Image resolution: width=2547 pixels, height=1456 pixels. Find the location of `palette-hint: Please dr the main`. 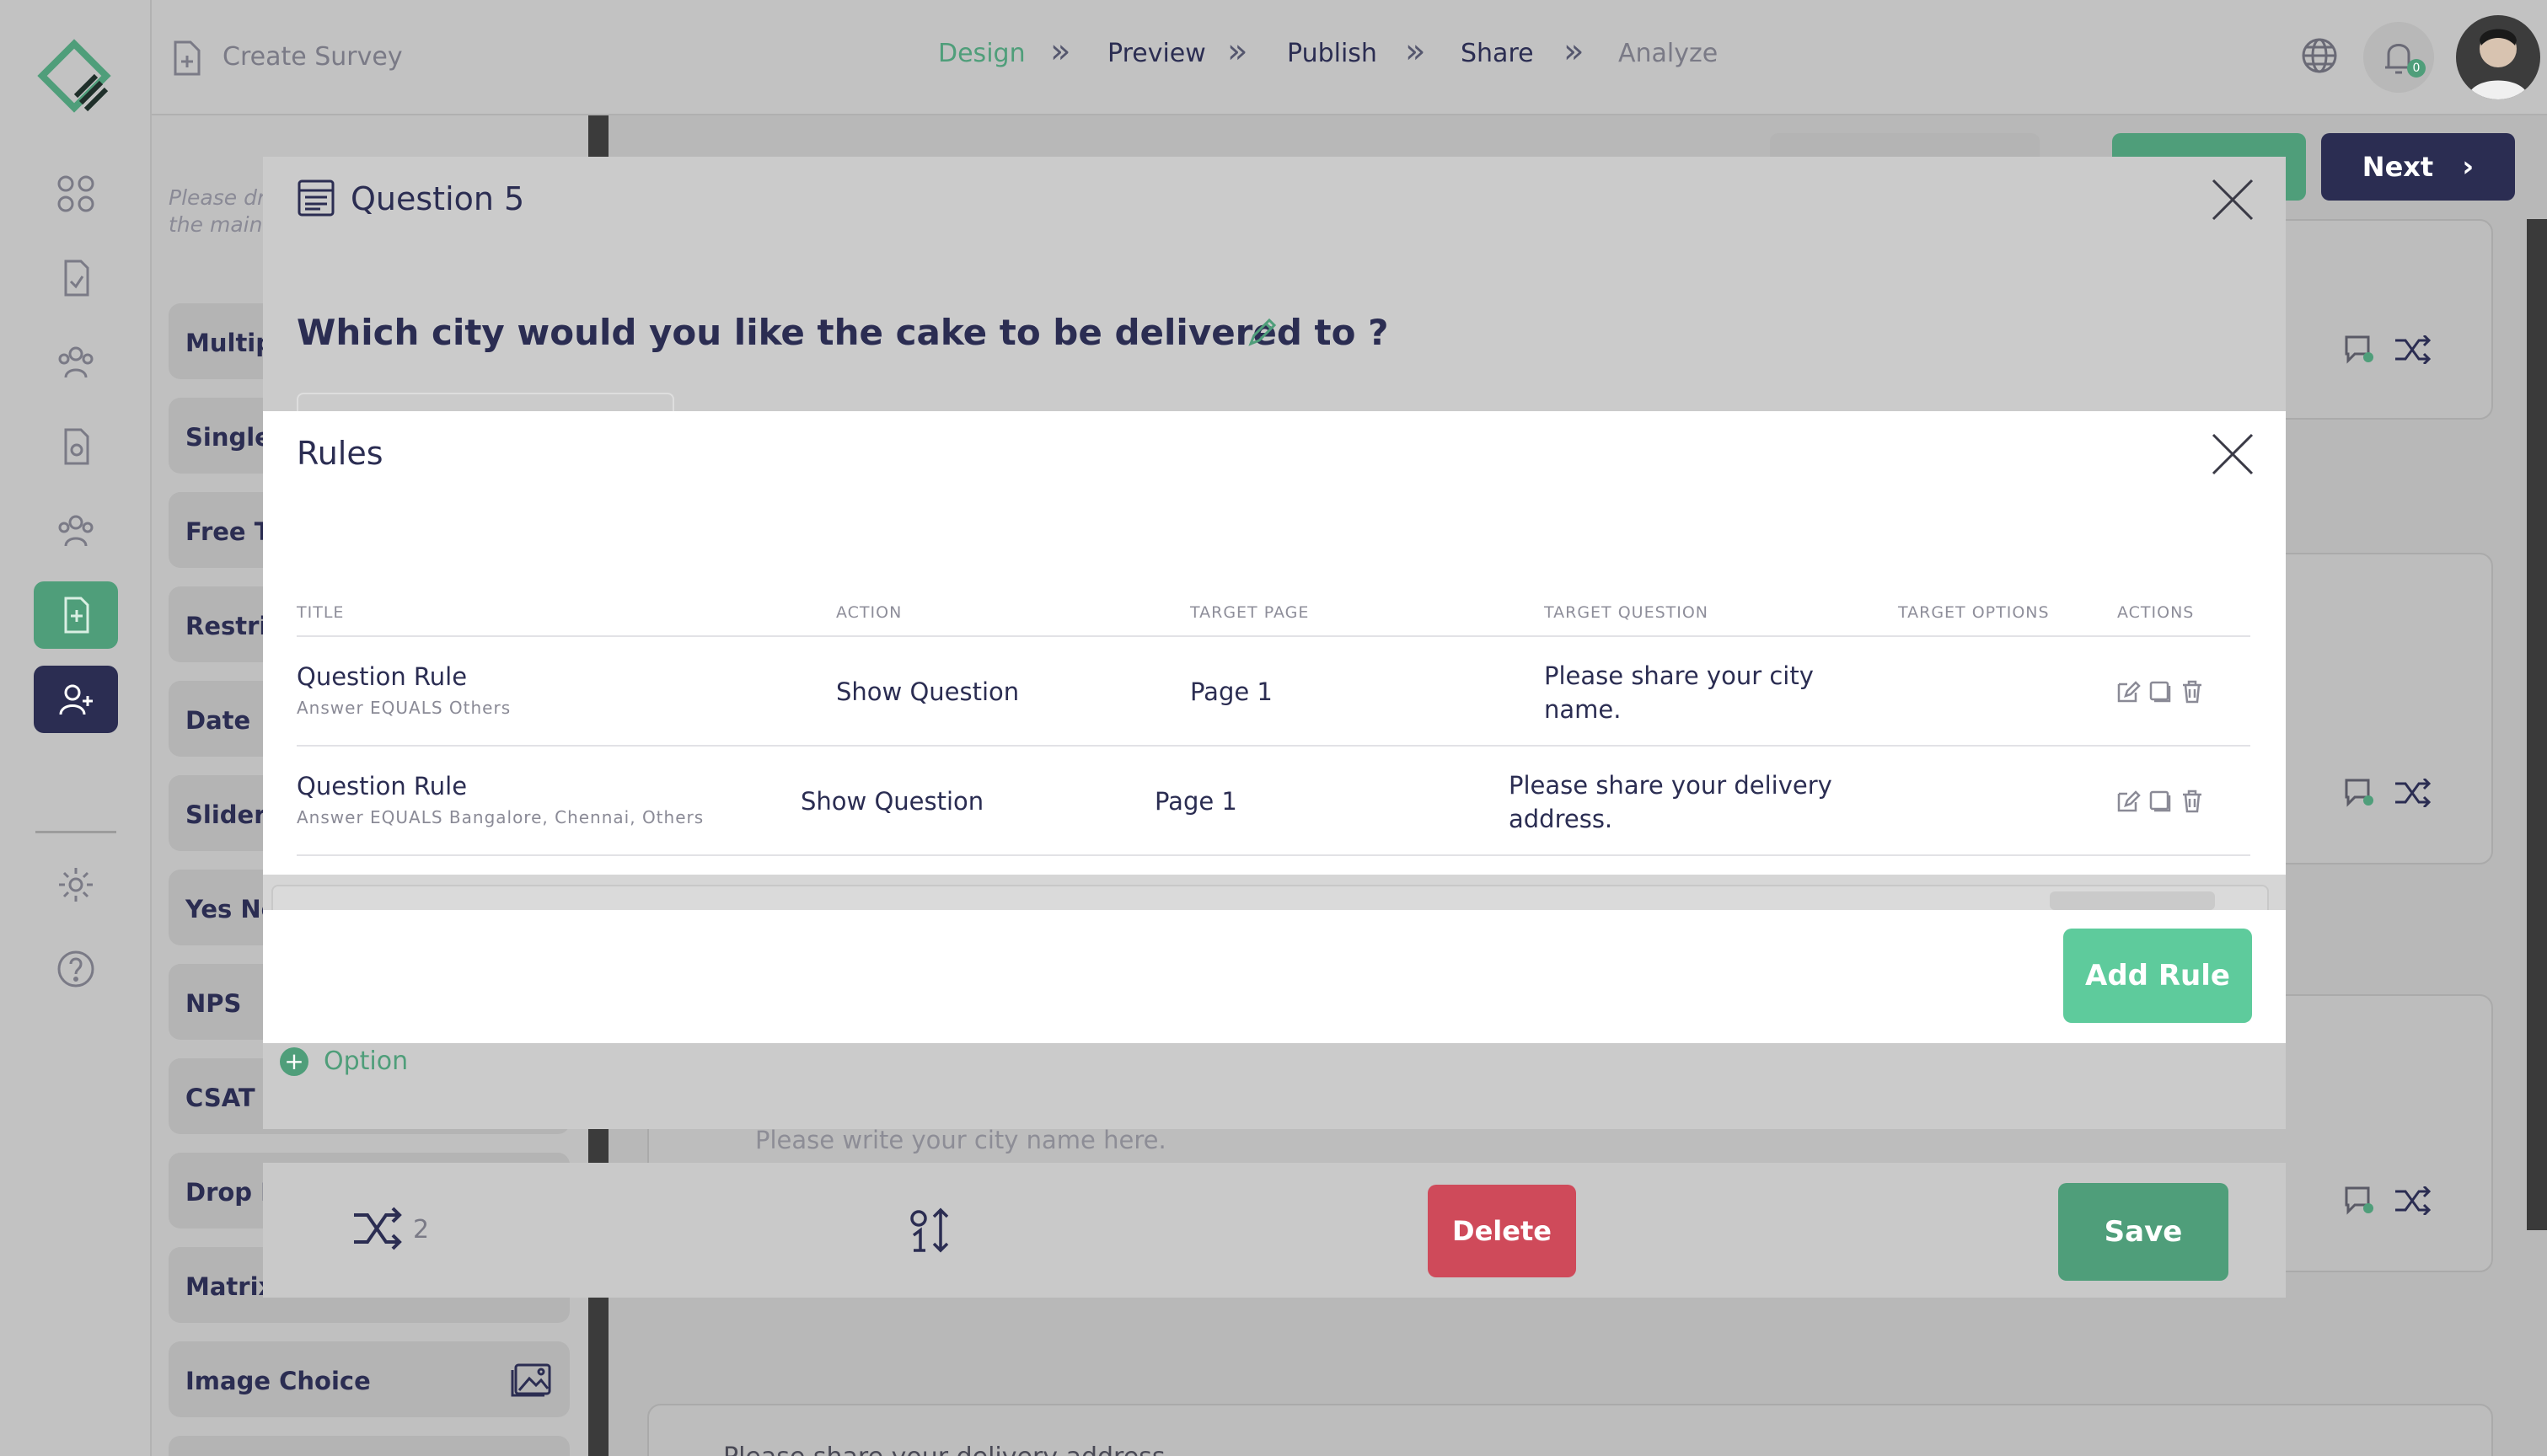

palette-hint: Please dr the main is located at coordinates (217, 211).